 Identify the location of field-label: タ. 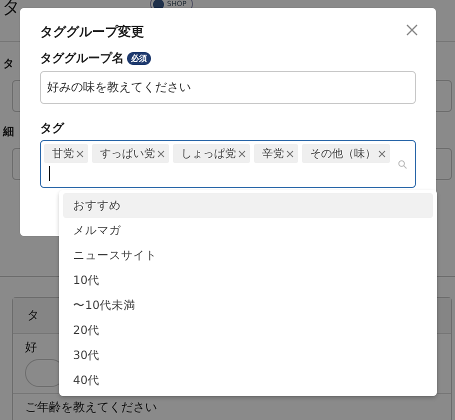
(8, 64).